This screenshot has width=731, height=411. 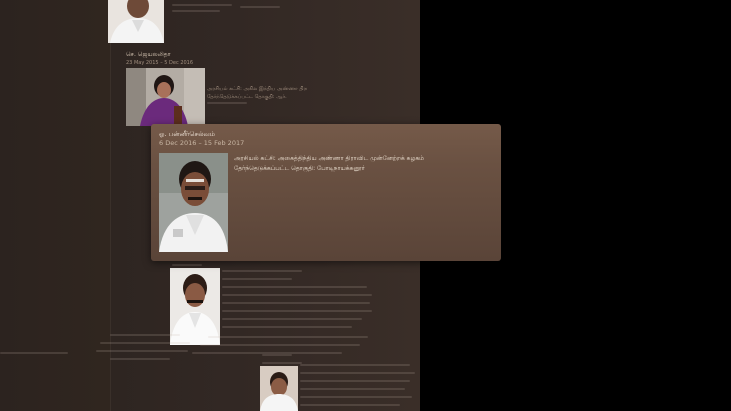 I want to click on card-dates: 6 Dec 2016 – 15 Feb 2017, so click(x=202, y=143).